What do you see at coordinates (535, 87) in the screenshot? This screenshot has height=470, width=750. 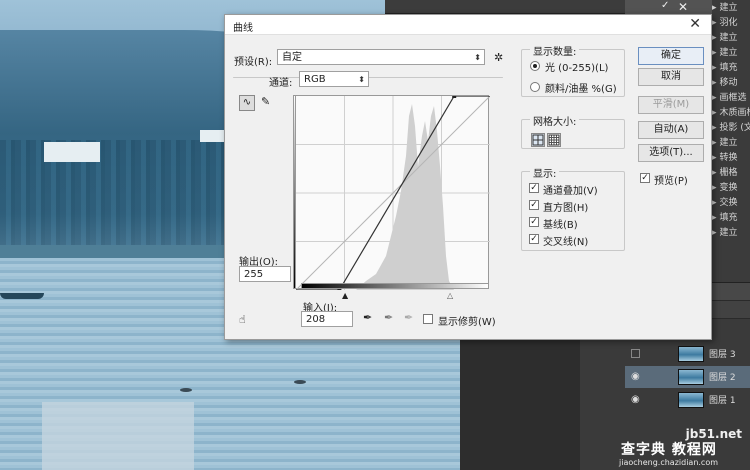 I see `pigment-radio` at bounding box center [535, 87].